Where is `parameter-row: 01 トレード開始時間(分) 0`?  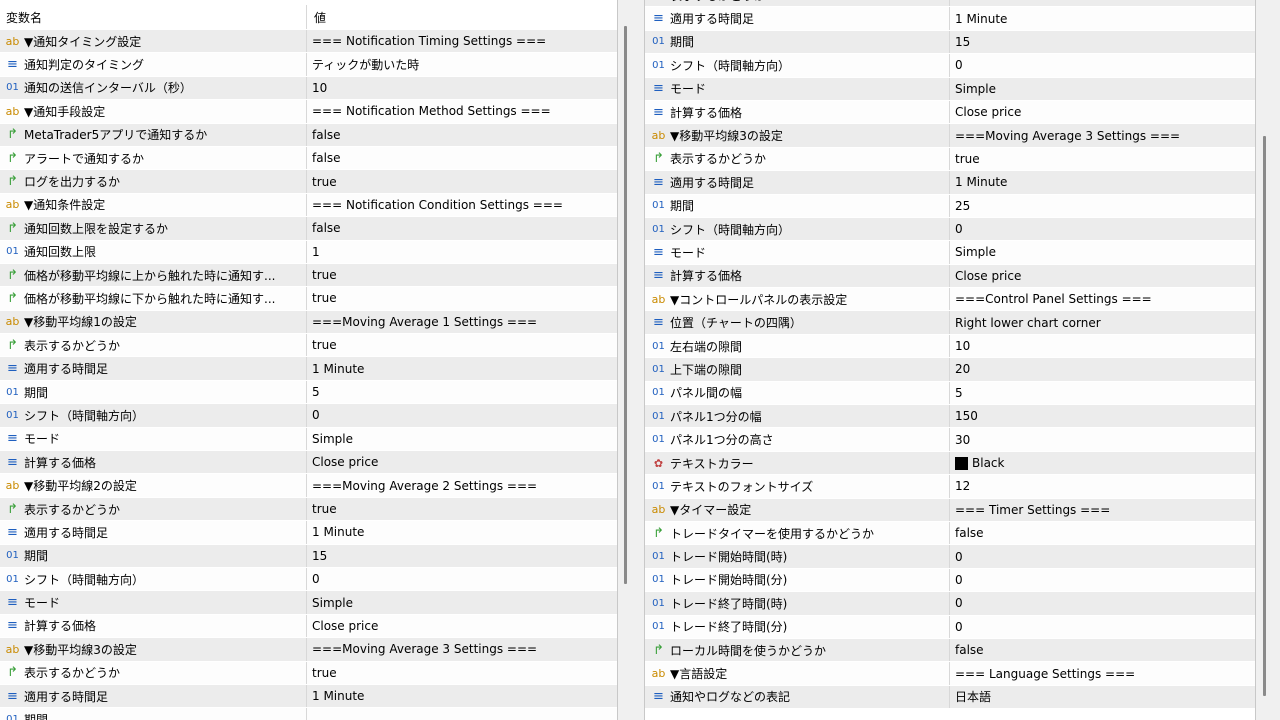
parameter-row: 01 トレード開始時間(分) 0 is located at coordinates (950, 580).